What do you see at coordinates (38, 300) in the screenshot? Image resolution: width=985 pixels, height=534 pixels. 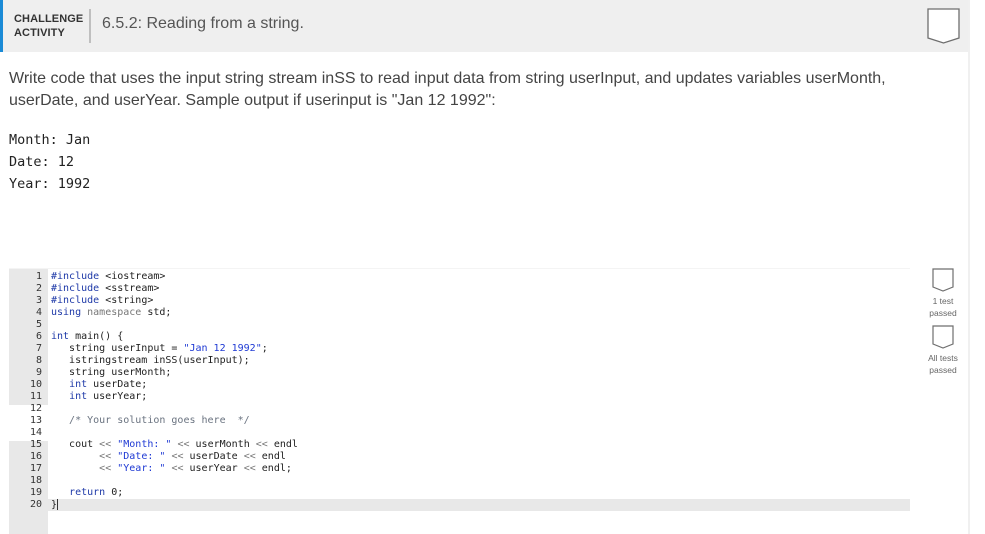 I see `line-number: 3` at bounding box center [38, 300].